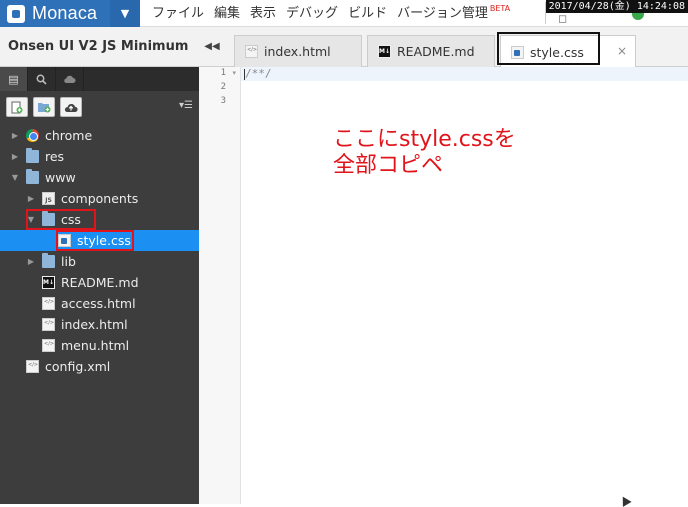 The height and width of the screenshot is (507, 688). I want to click on files-tab: ▤, so click(14, 79).